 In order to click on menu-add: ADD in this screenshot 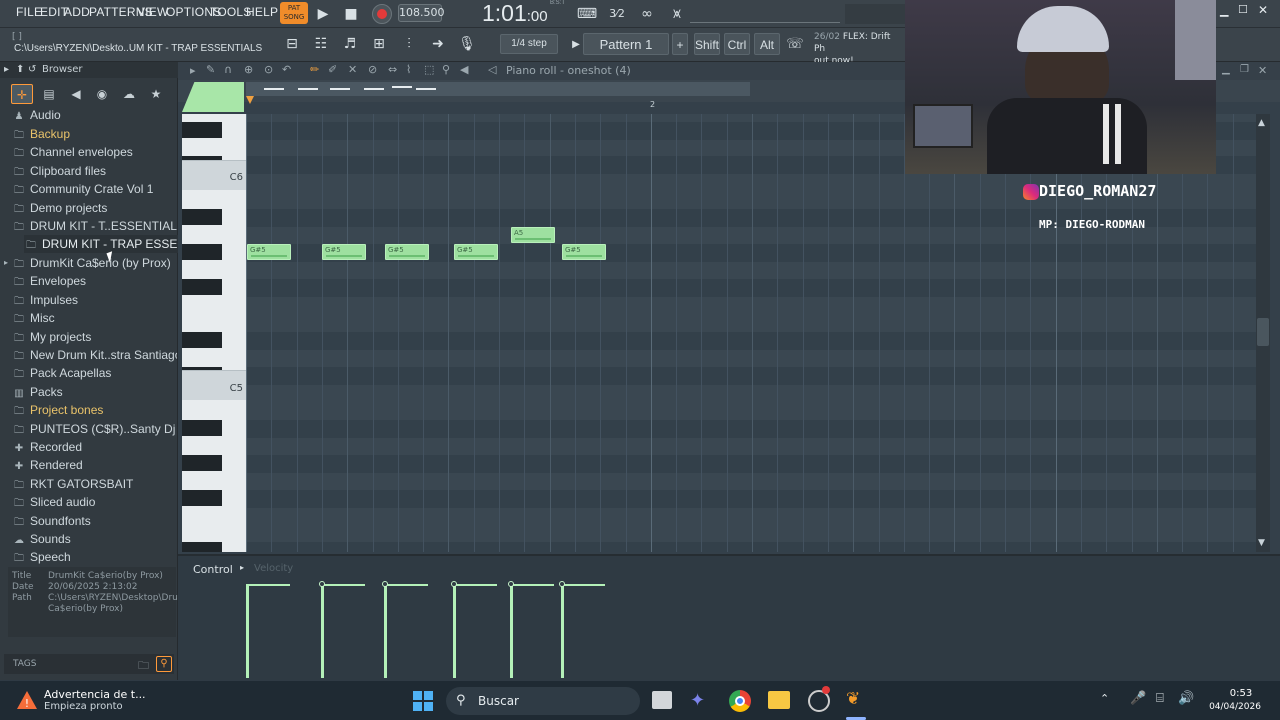, I will do `click(77, 12)`.